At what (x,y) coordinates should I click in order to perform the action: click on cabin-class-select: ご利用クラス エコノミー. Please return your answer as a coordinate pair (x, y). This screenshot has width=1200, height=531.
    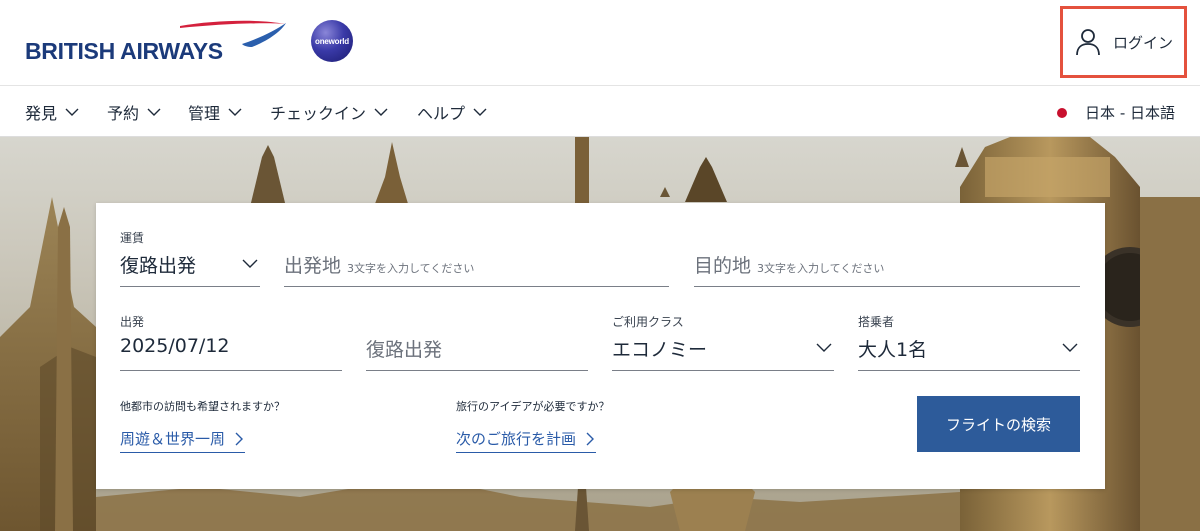
    Looking at the image, I should click on (723, 341).